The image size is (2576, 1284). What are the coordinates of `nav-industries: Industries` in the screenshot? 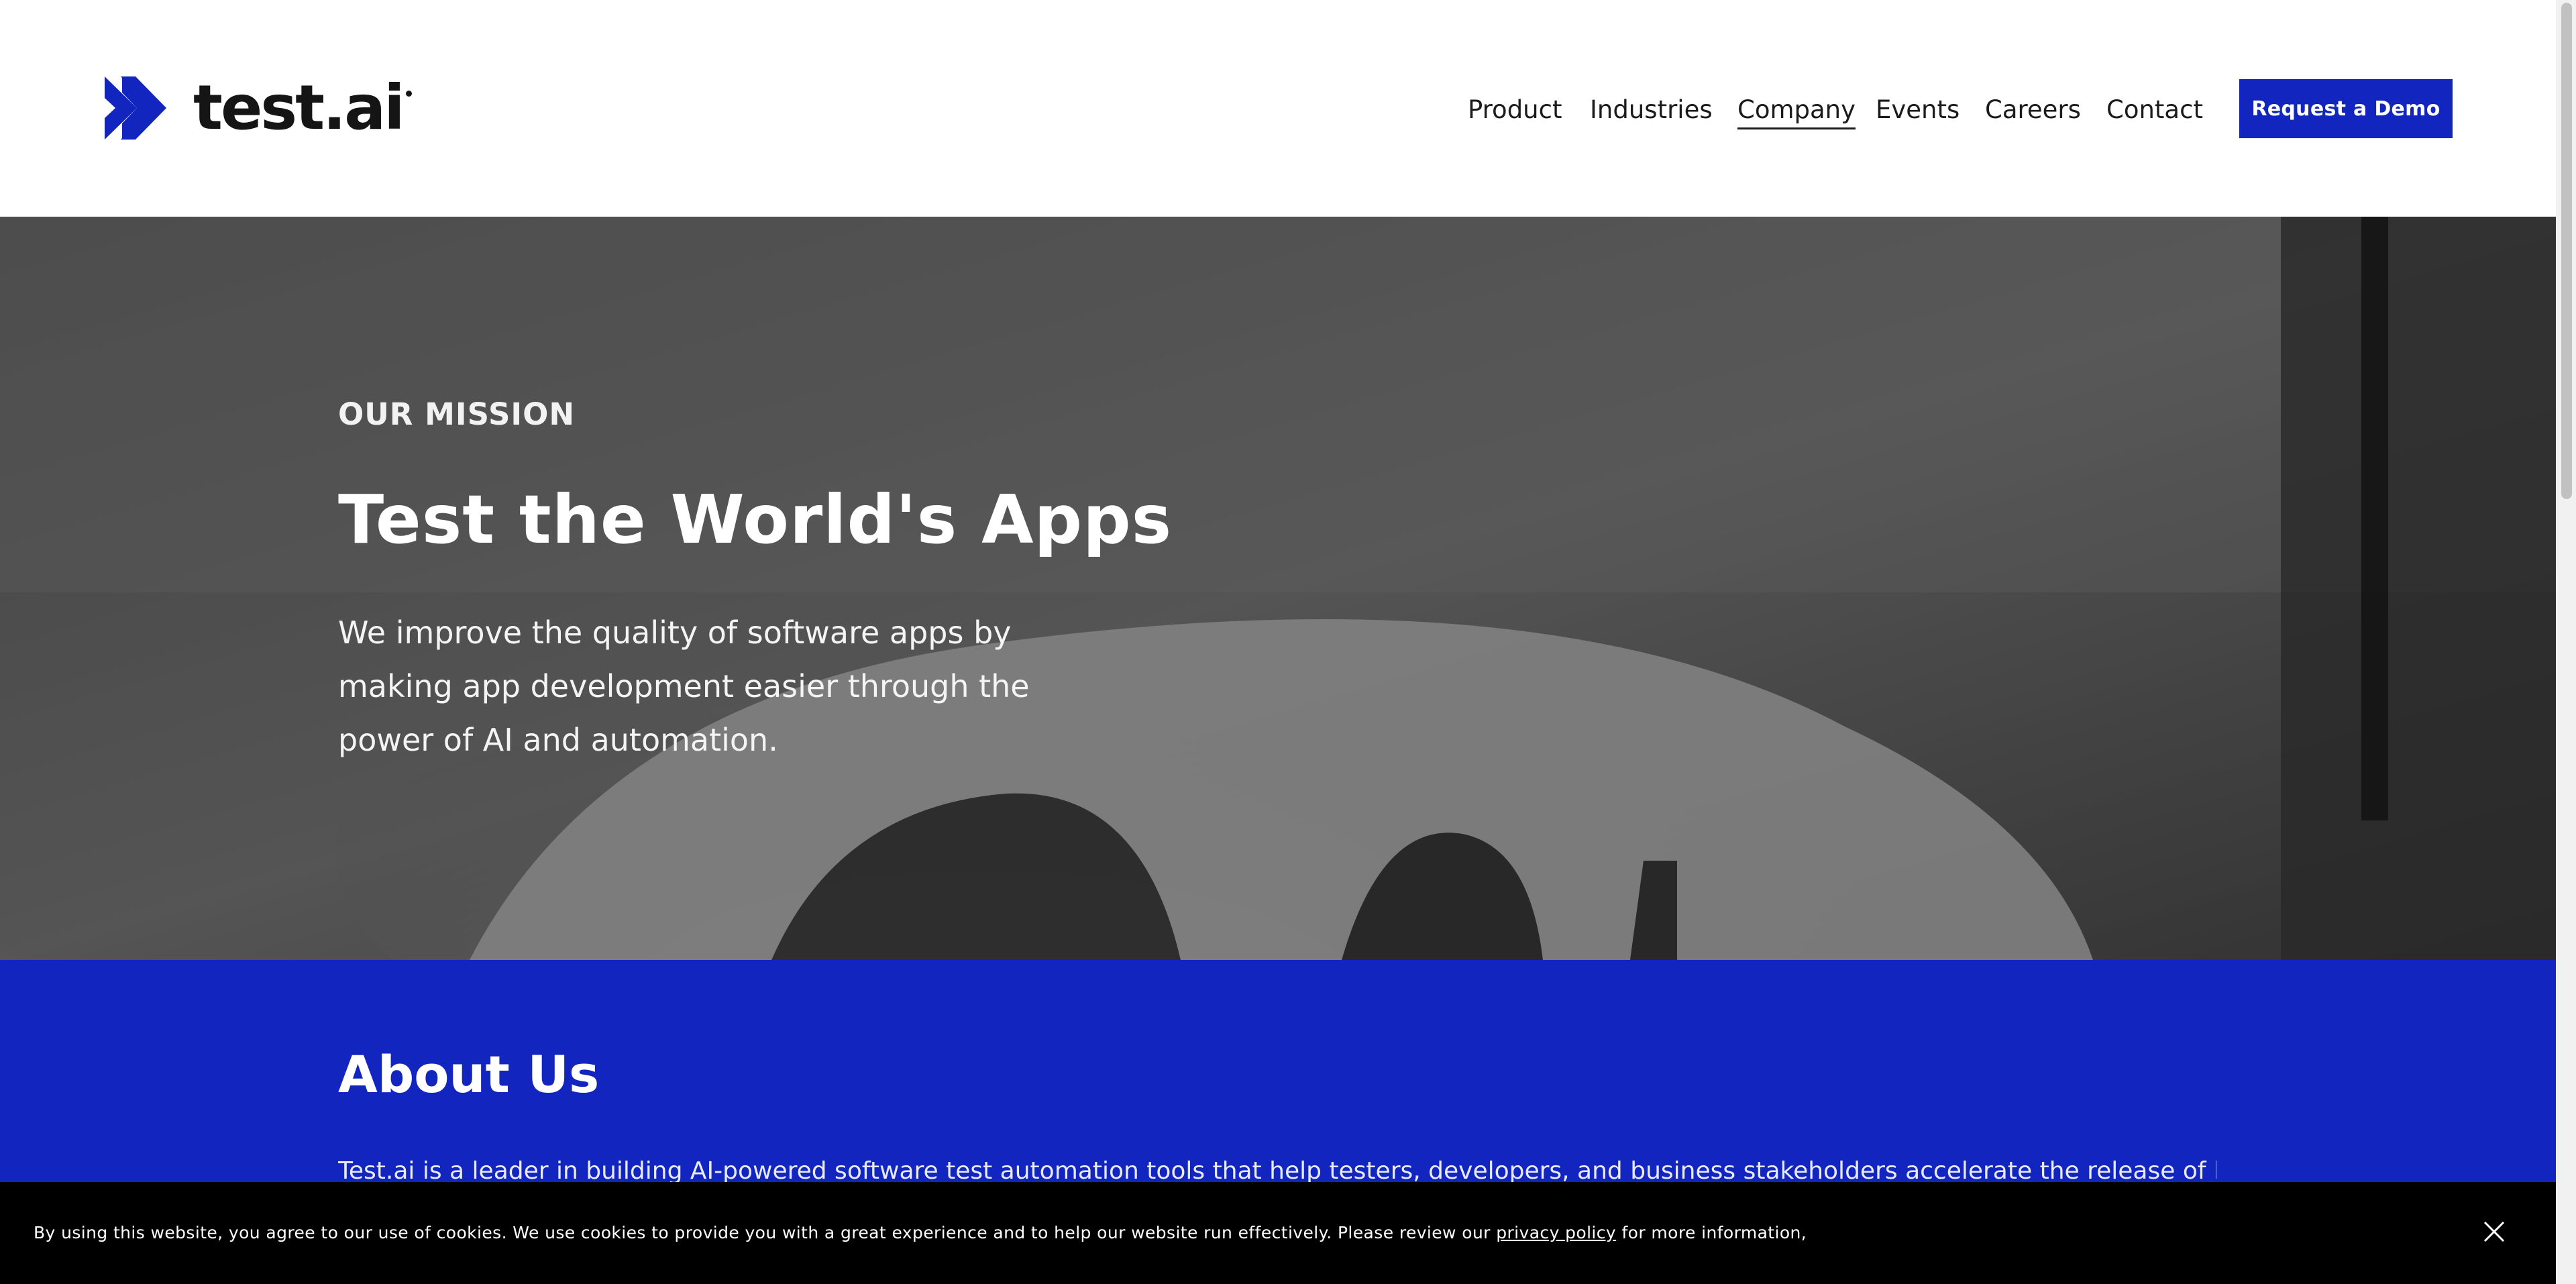 It's located at (1651, 110).